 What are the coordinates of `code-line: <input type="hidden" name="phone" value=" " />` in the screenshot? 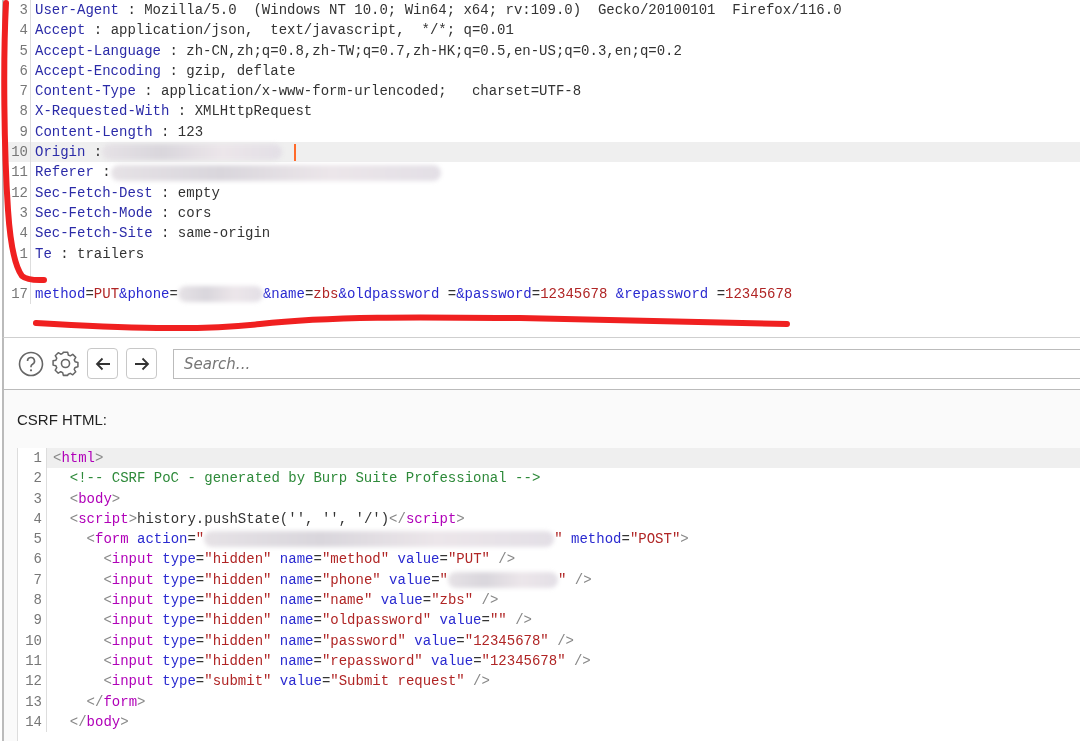 It's located at (347, 580).